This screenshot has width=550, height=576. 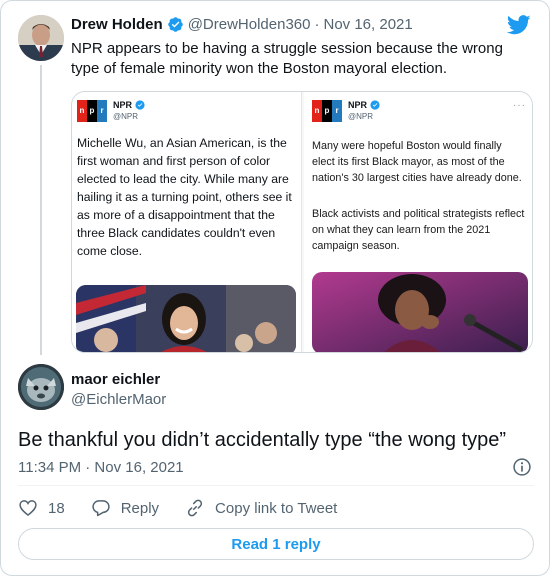 What do you see at coordinates (420, 312) in the screenshot?
I see `speaker-photo` at bounding box center [420, 312].